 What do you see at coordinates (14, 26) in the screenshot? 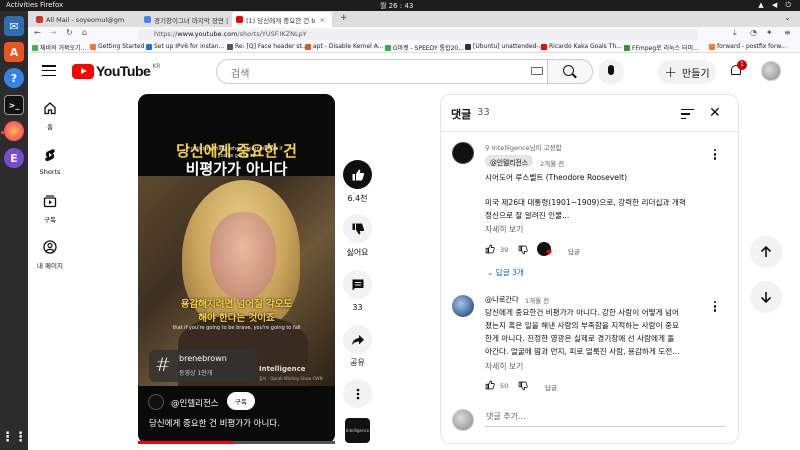
I see `thunderbird-icon: ✉` at bounding box center [14, 26].